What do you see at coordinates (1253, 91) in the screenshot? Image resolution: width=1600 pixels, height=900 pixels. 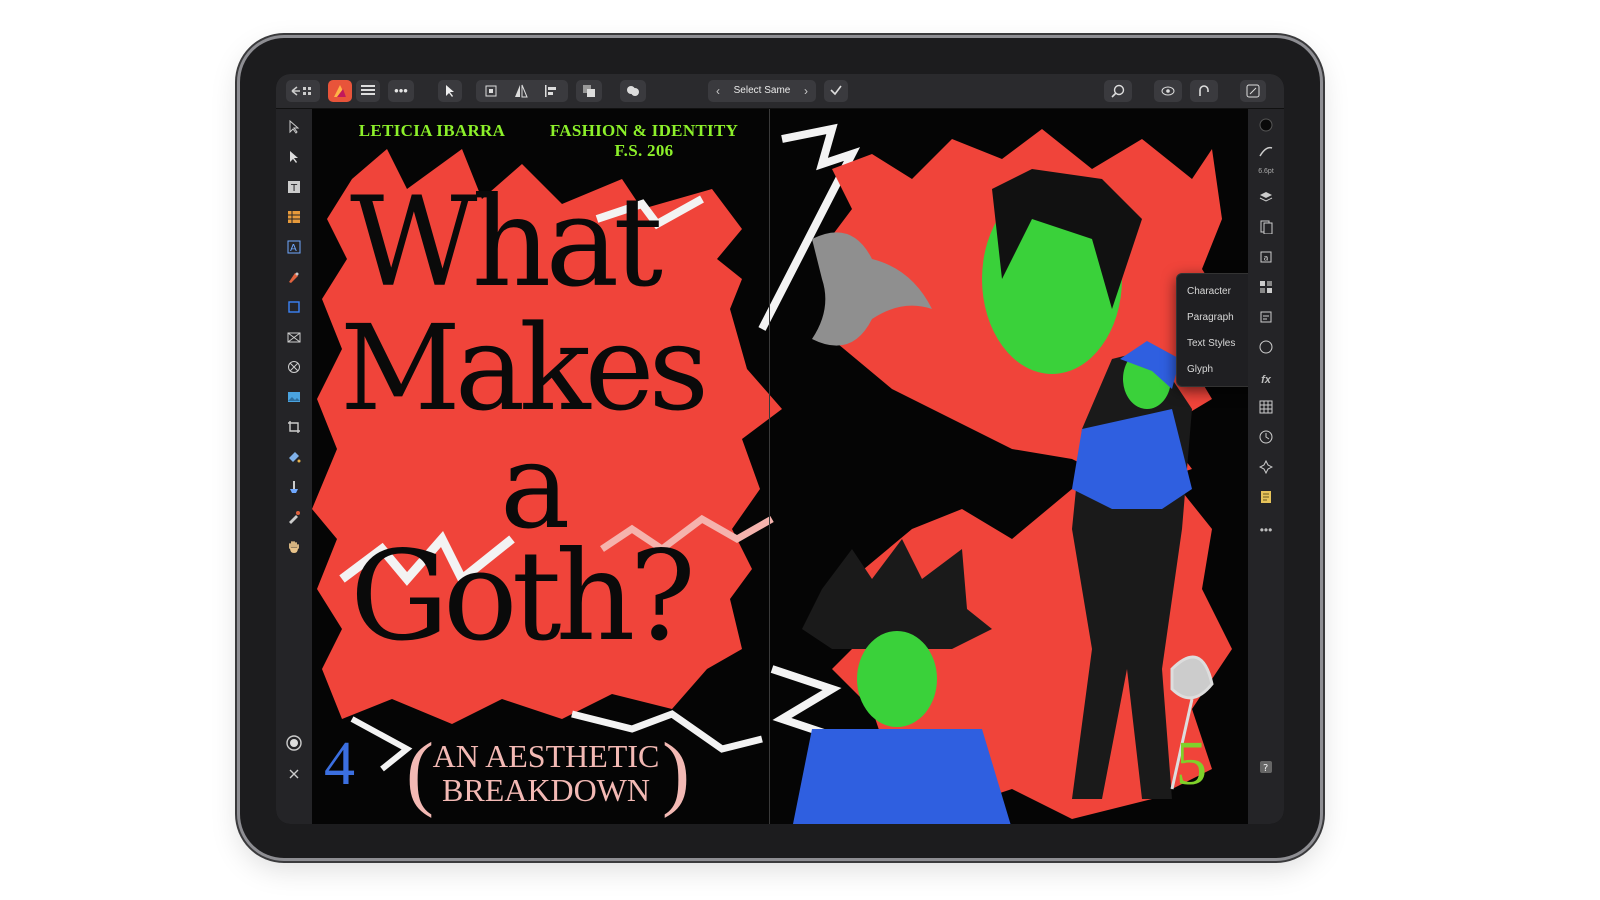 I see `personas-button` at bounding box center [1253, 91].